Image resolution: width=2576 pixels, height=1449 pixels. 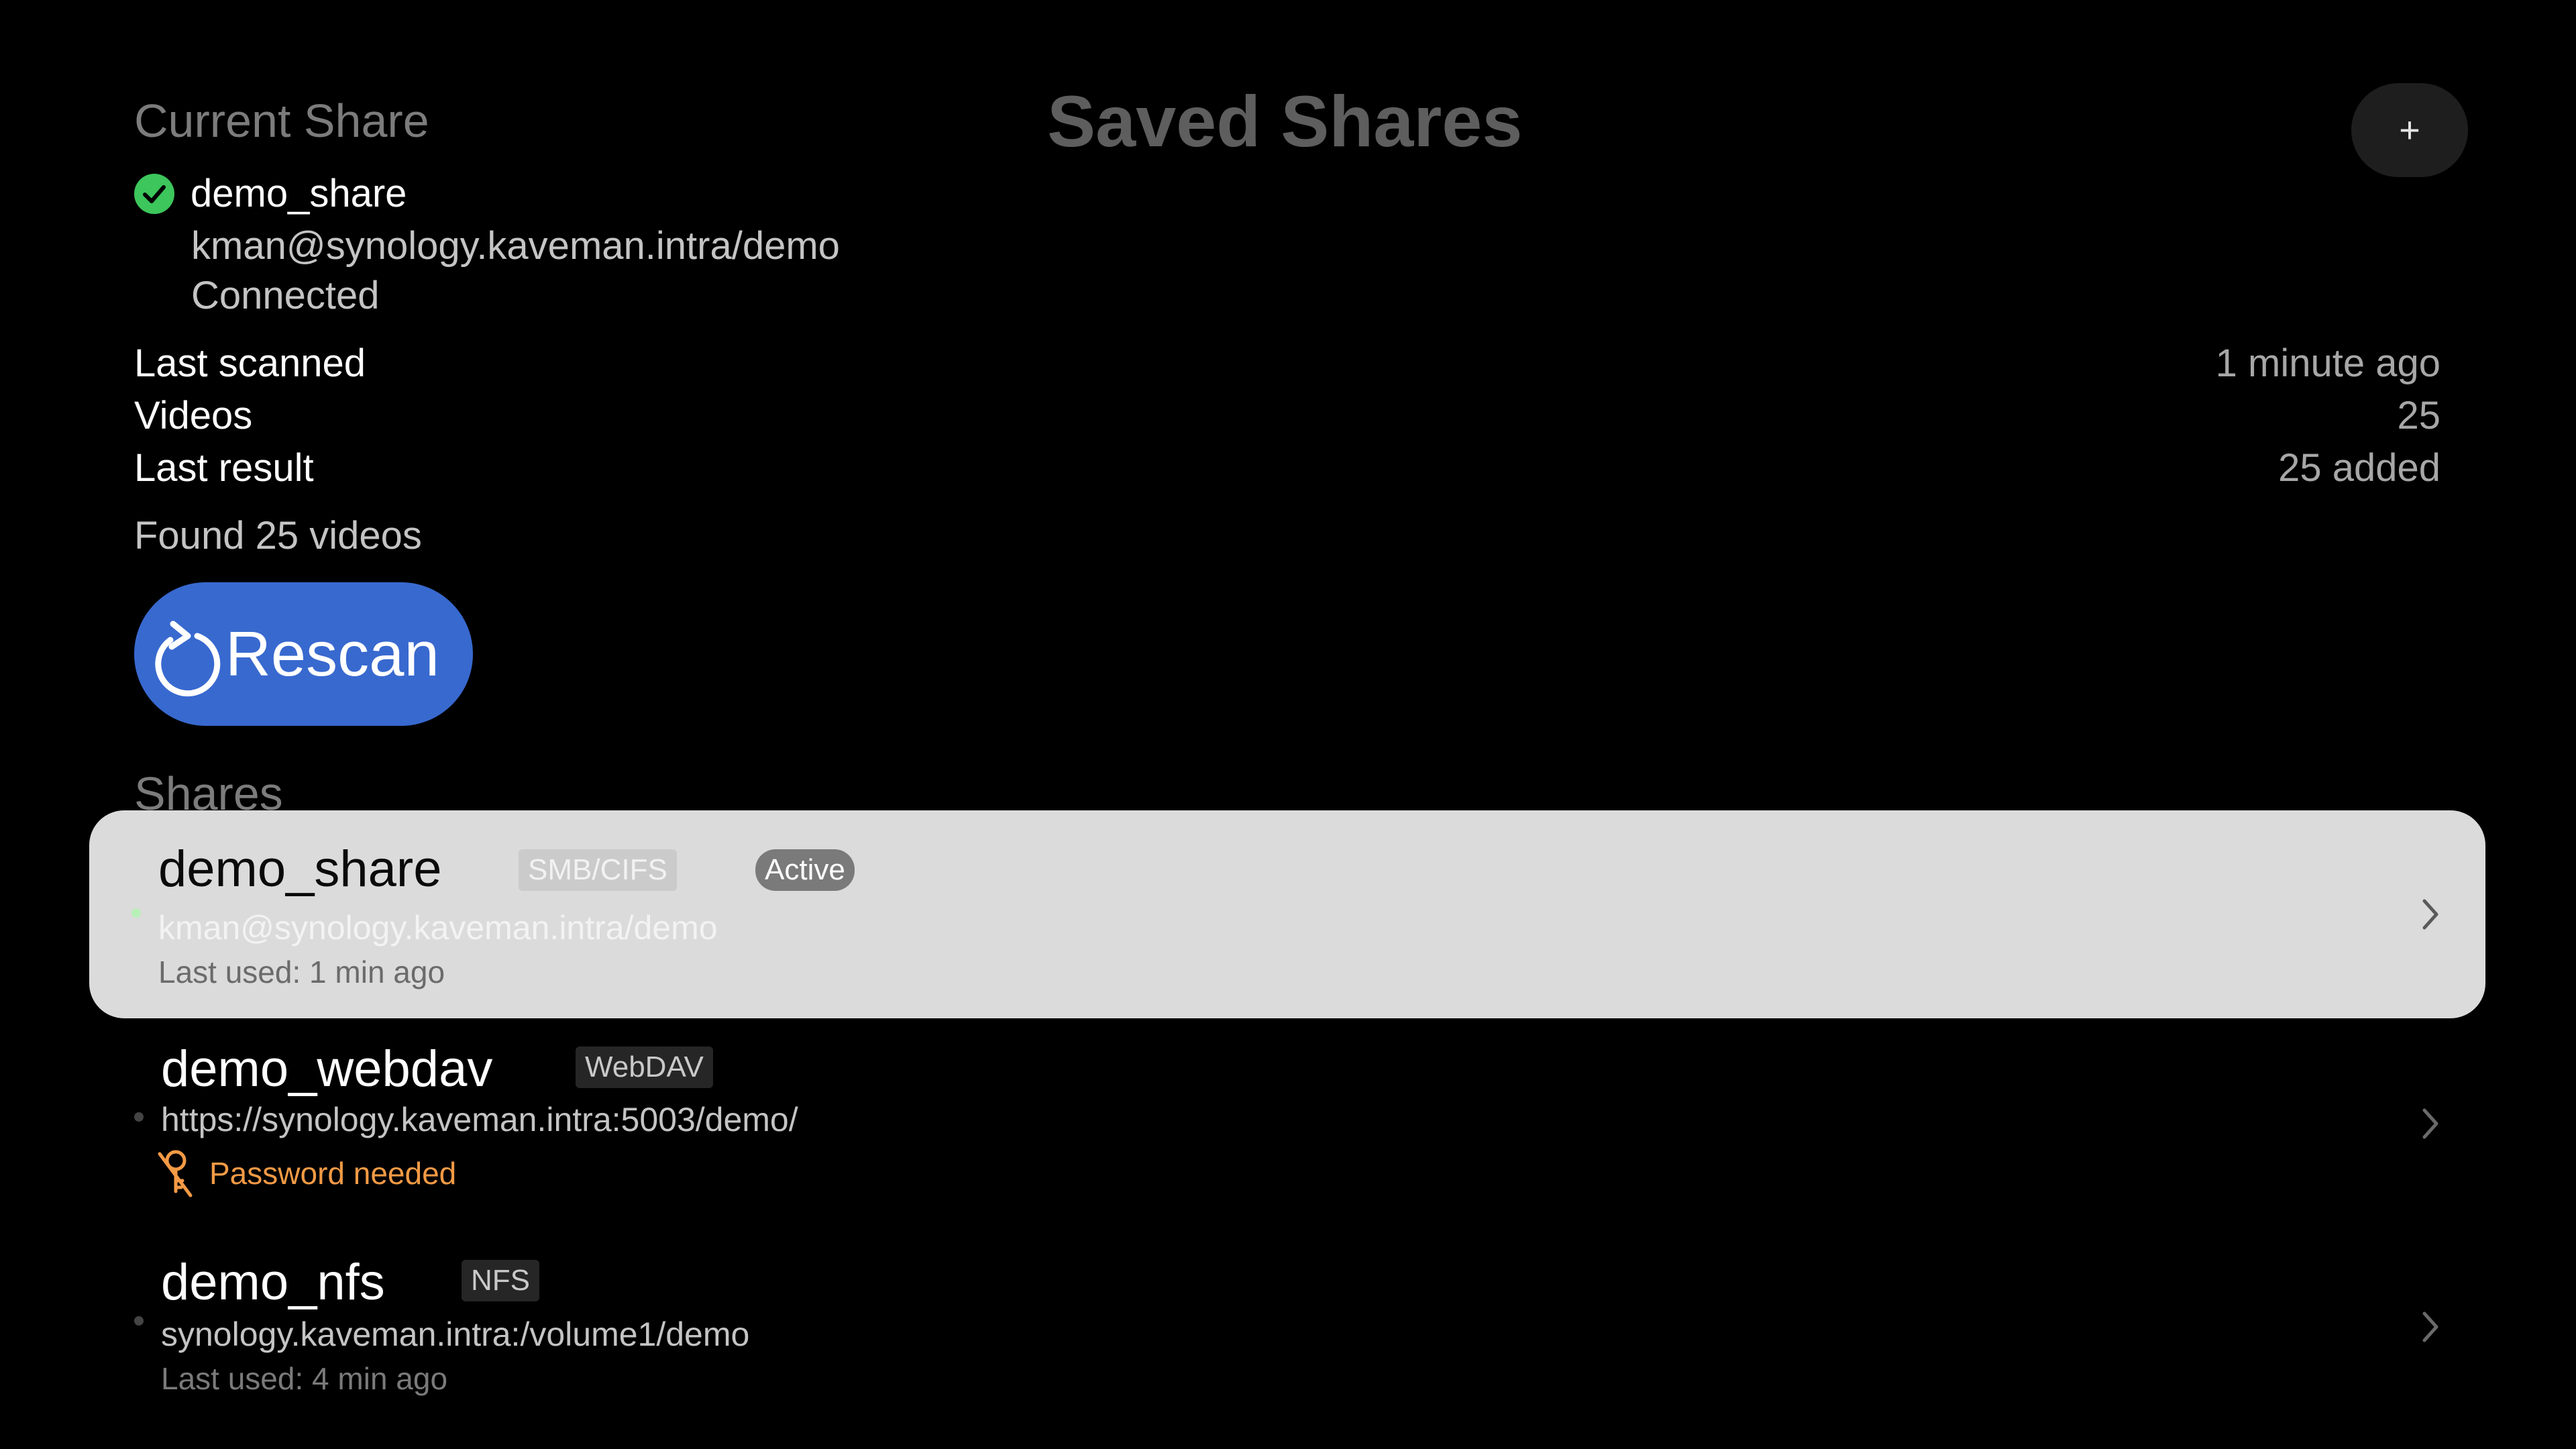 I want to click on current-share-status: Connected, so click(x=285, y=295).